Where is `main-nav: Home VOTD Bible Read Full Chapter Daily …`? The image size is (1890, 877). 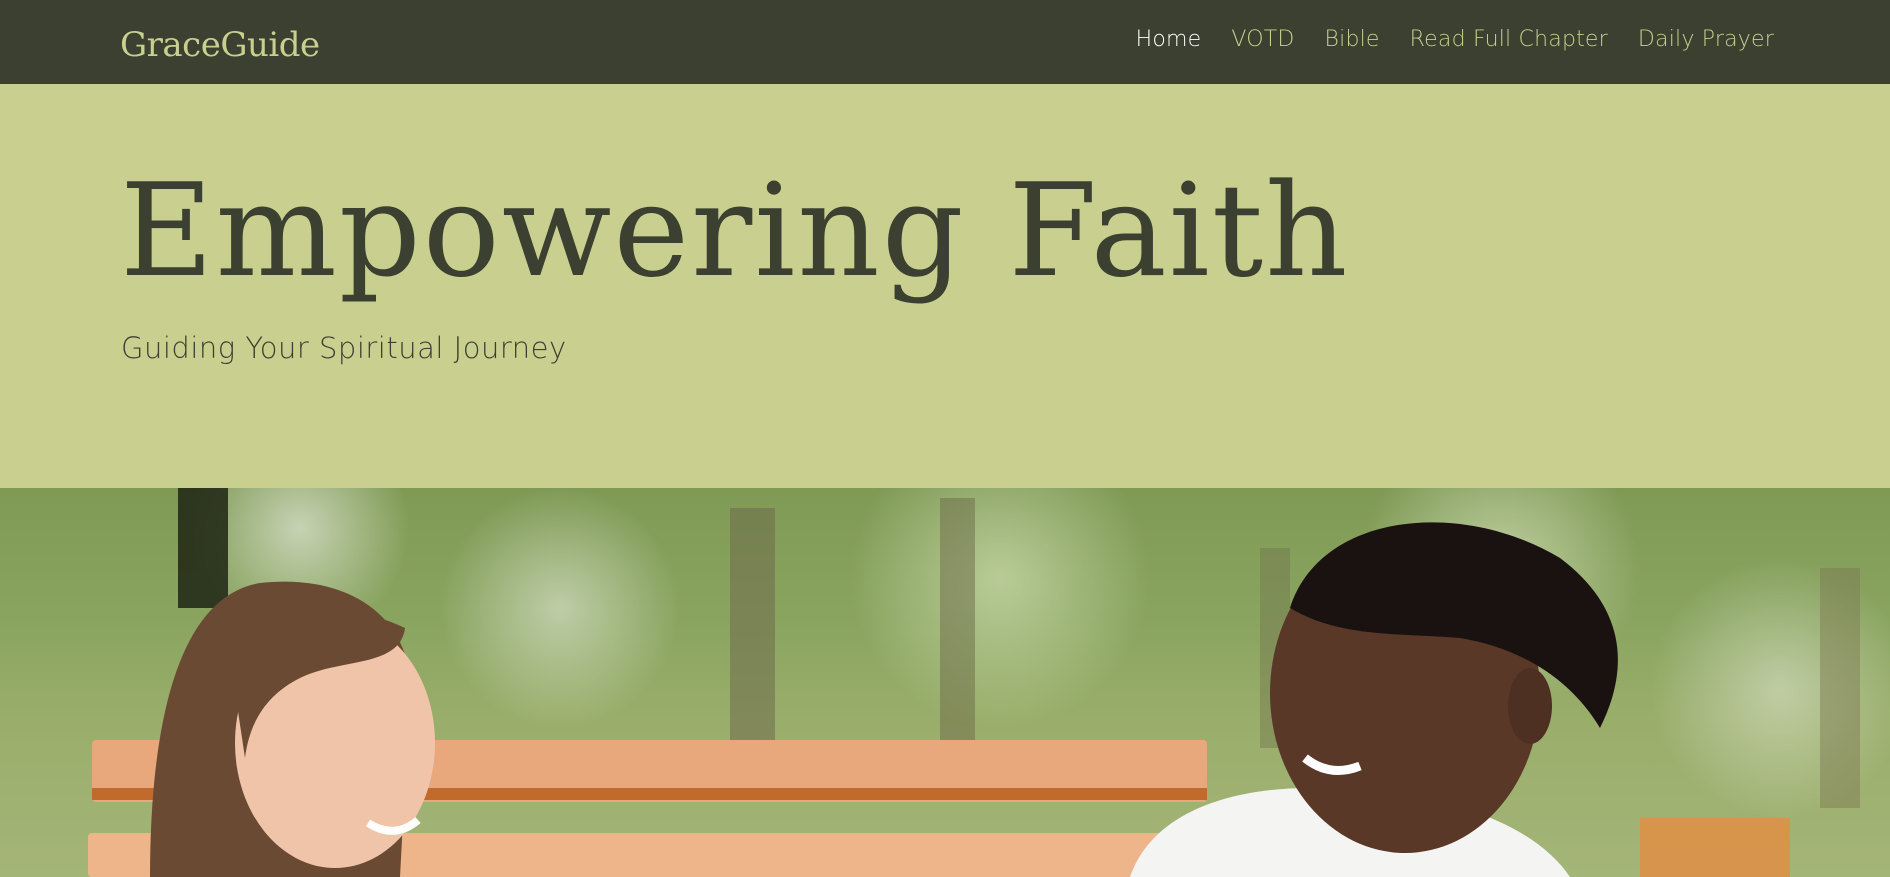 main-nav: Home VOTD Bible Read Full Chapter Daily … is located at coordinates (1455, 39).